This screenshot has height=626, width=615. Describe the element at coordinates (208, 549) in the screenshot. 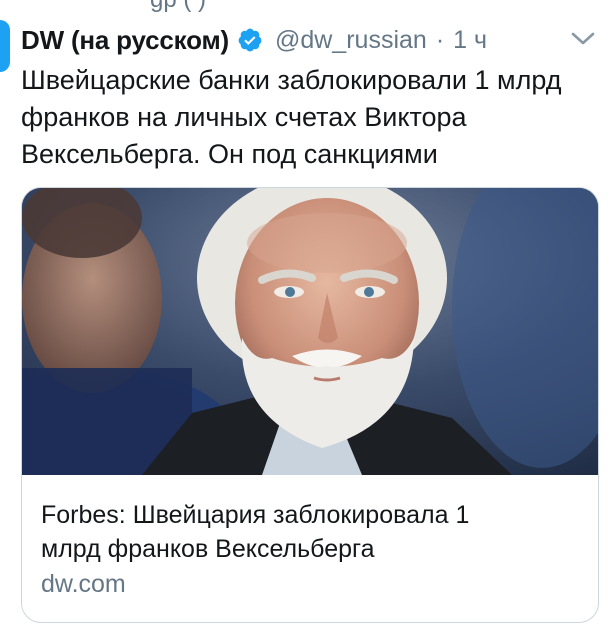

I see `card-title-line: млрд франков Вексельберга` at that location.